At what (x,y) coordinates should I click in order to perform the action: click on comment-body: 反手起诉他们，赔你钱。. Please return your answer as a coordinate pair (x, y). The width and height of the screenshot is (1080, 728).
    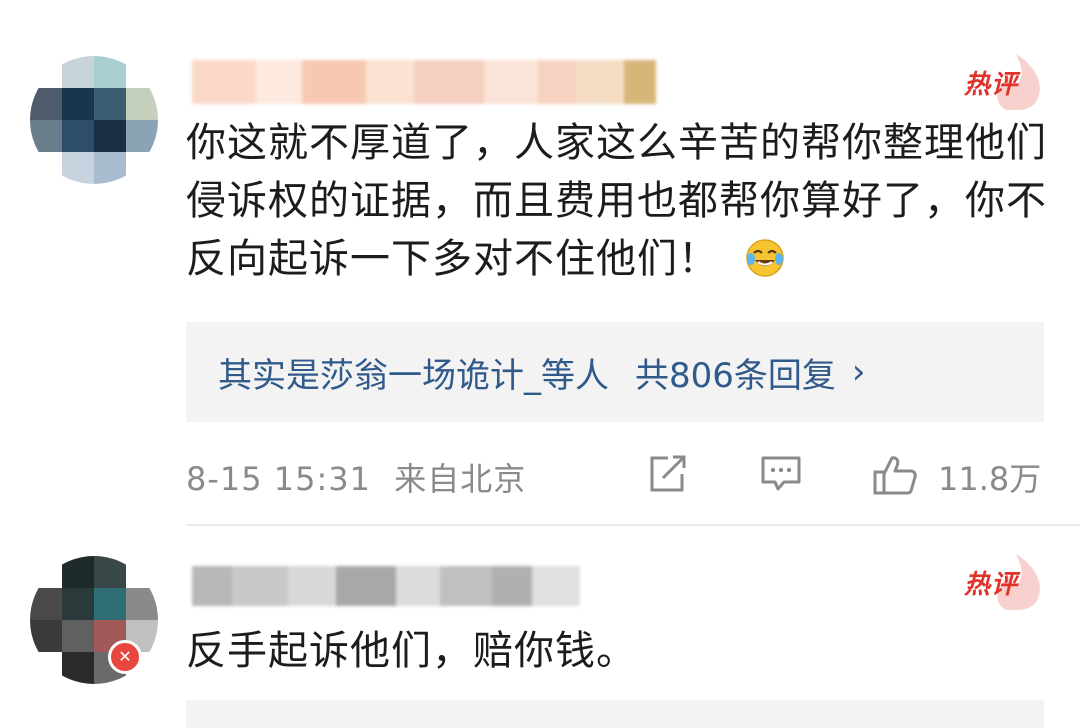
    Looking at the image, I should click on (411, 651).